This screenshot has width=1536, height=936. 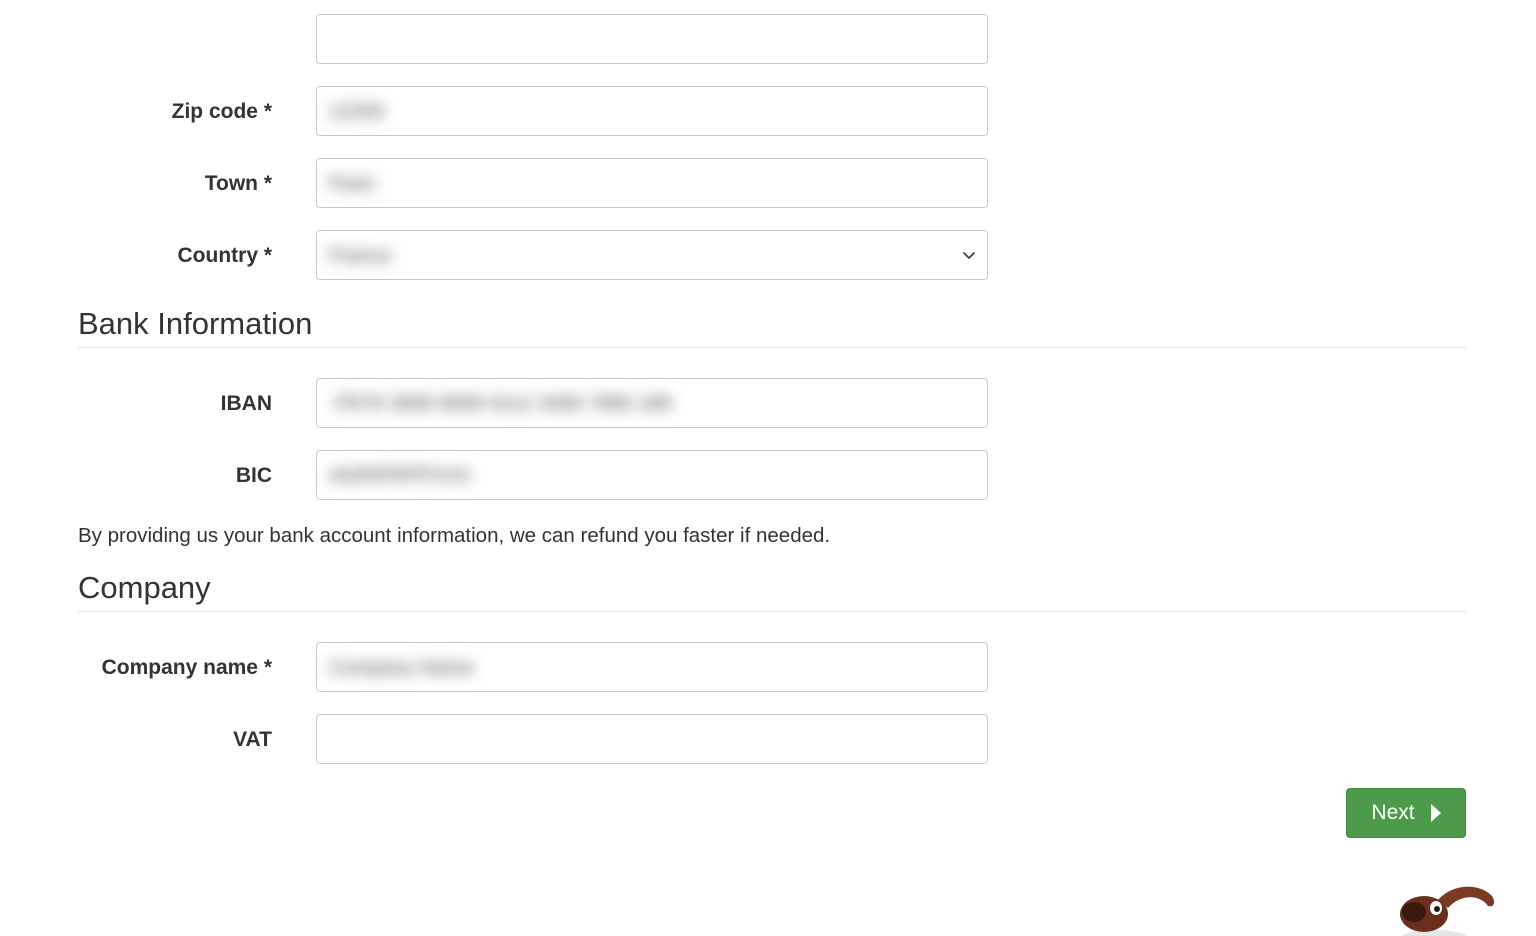 I want to click on bic-row: BIC AGRIFRPPXXX, so click(x=768, y=476).